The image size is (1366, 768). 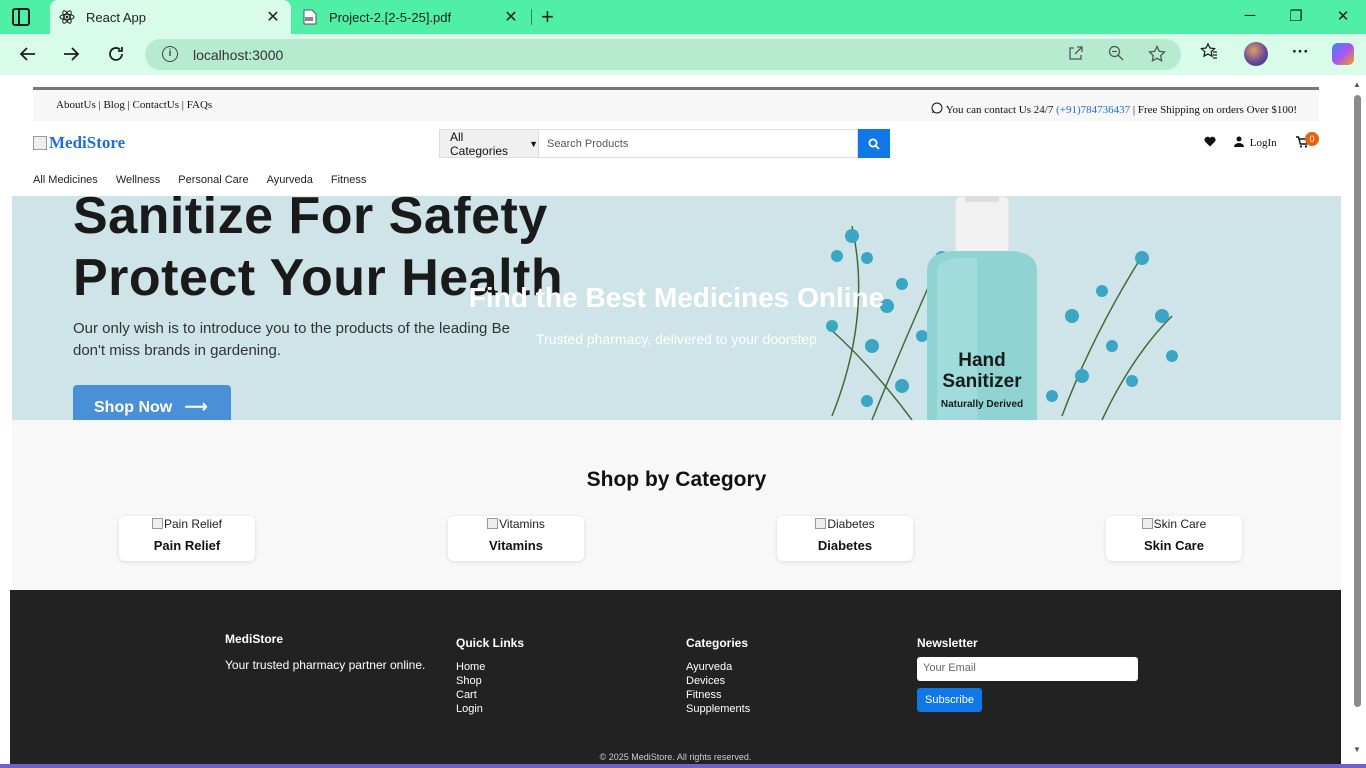 I want to click on blog-link: Blog, so click(x=113, y=105).